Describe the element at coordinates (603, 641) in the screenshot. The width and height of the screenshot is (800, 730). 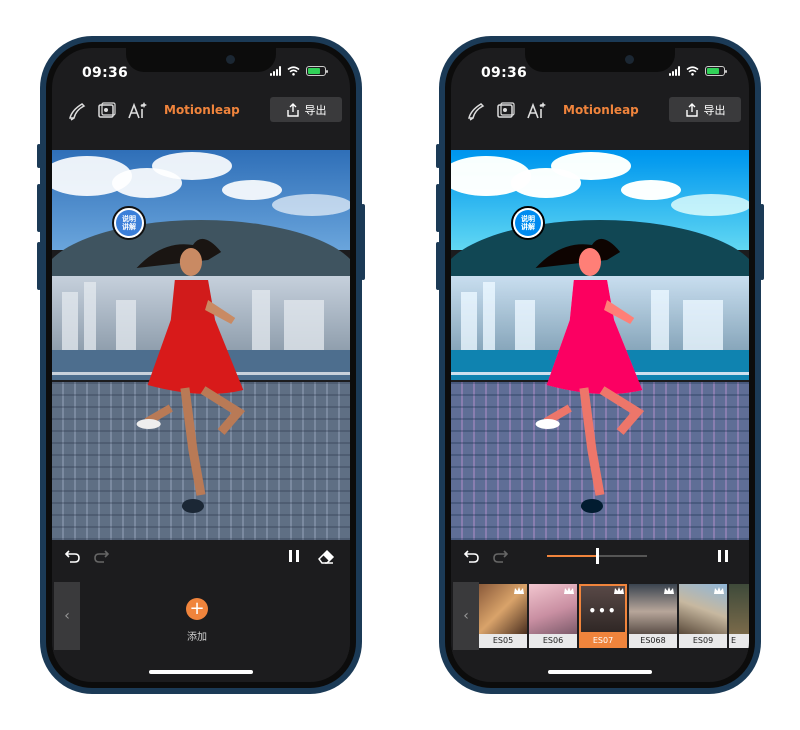
I see `filter-label: ES07` at that location.